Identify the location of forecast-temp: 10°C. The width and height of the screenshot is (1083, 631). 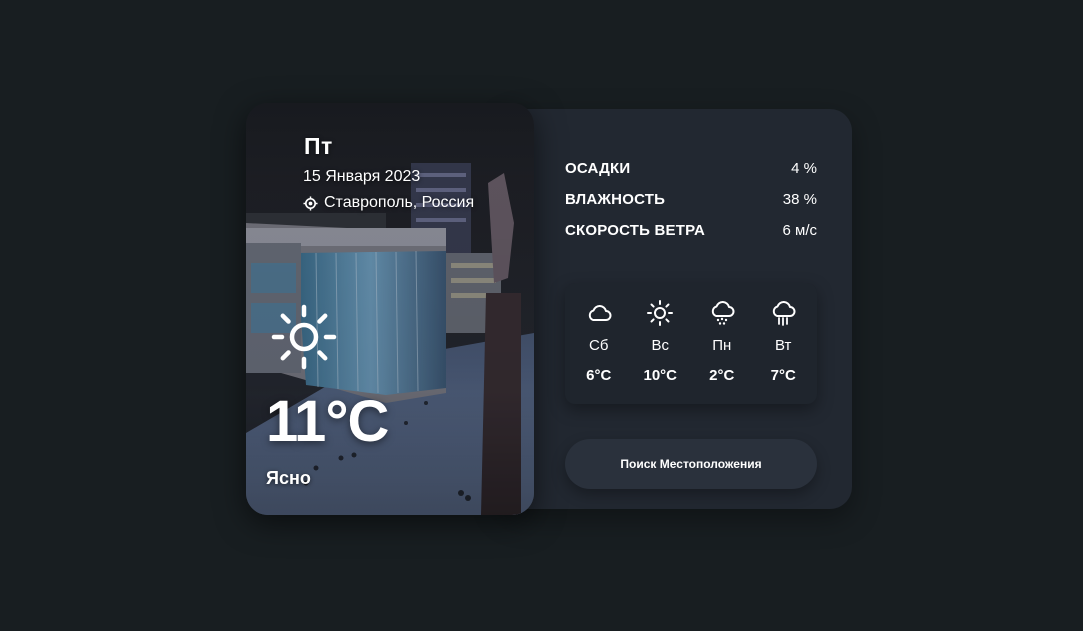
(660, 375).